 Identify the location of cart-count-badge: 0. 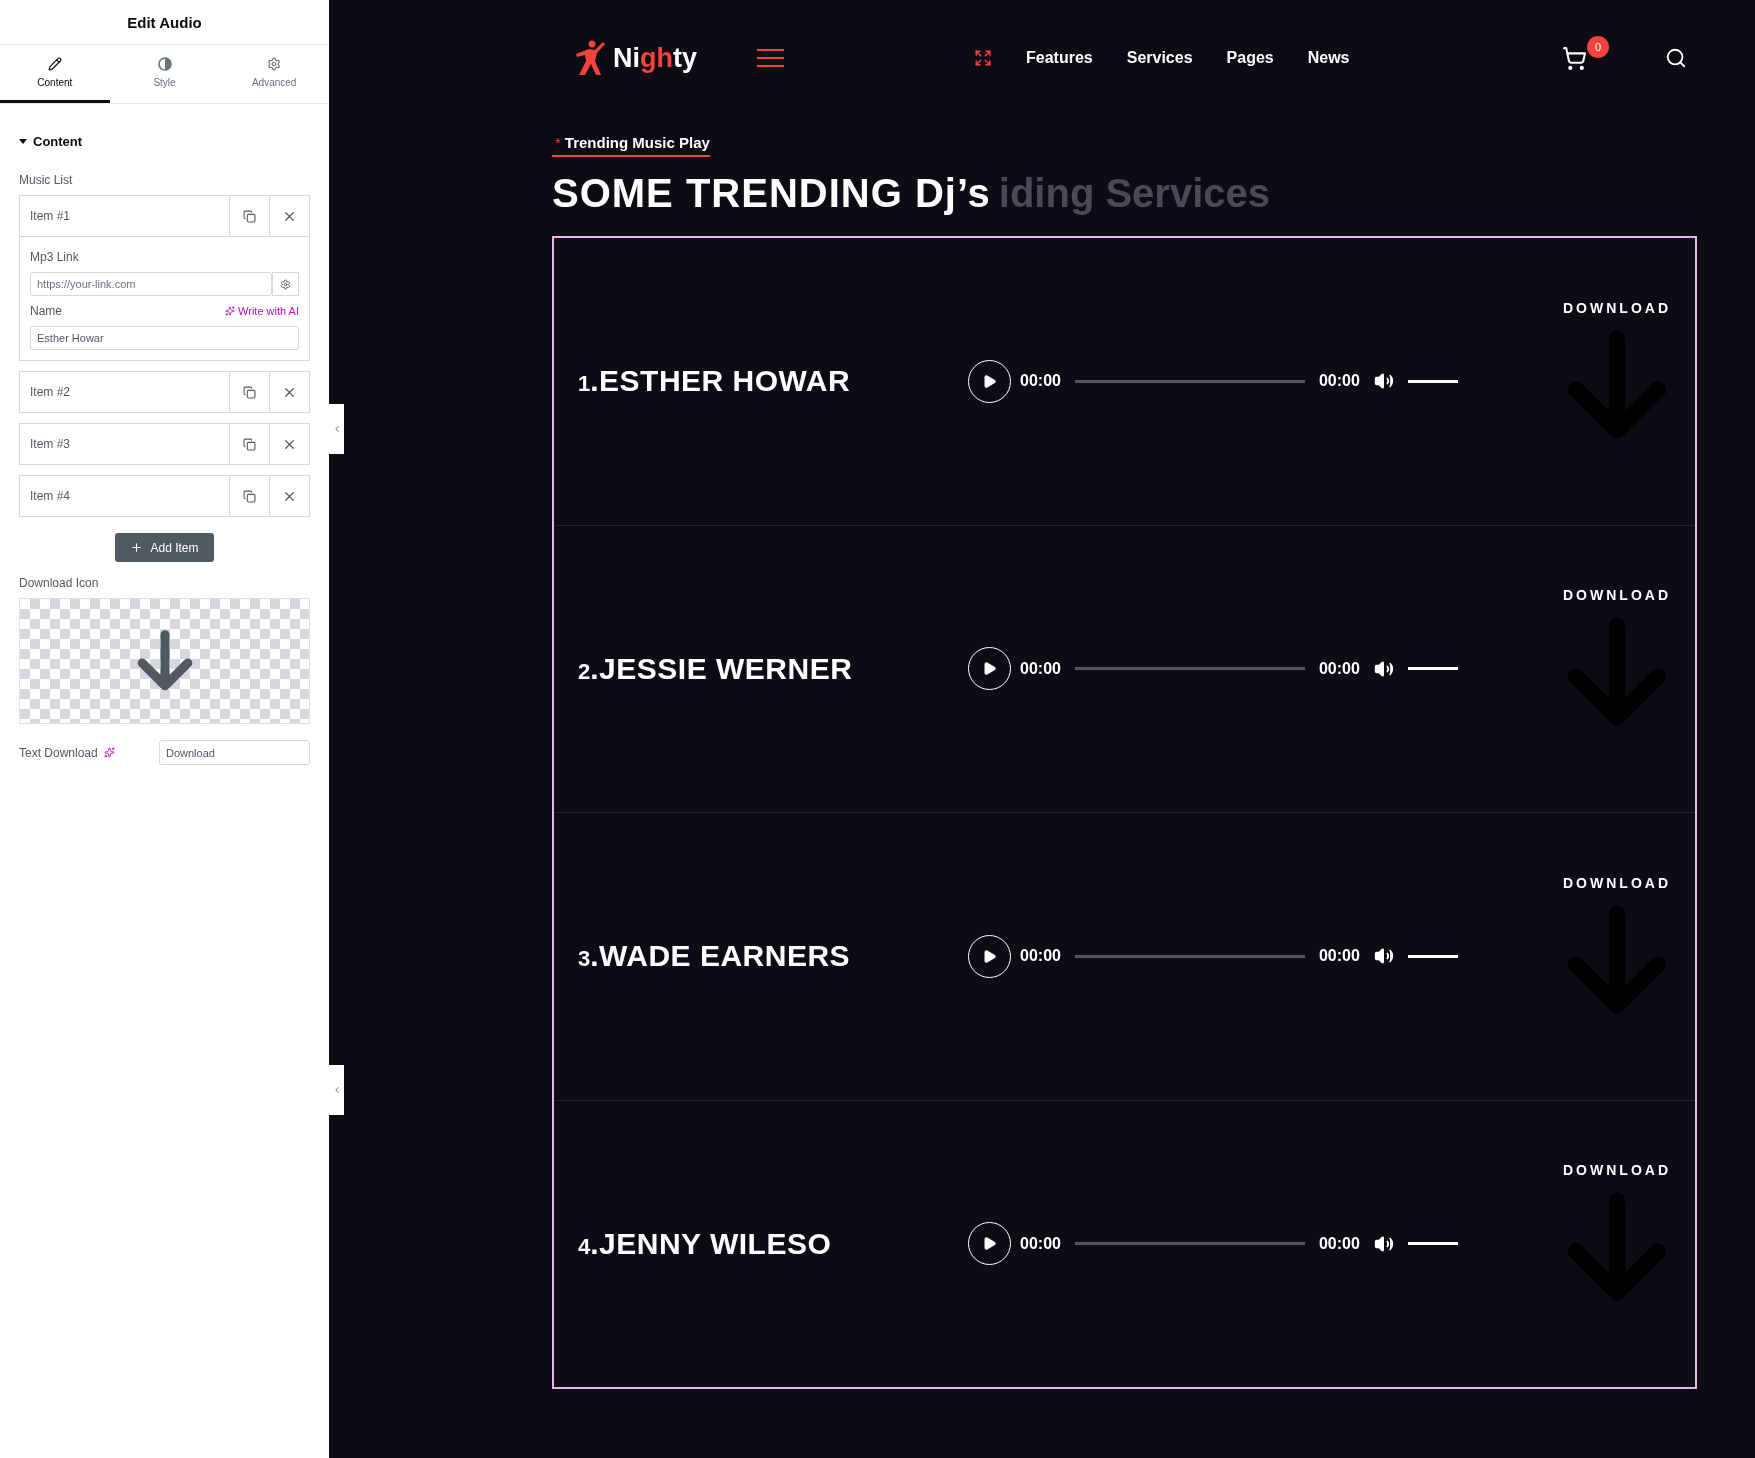
(1598, 46).